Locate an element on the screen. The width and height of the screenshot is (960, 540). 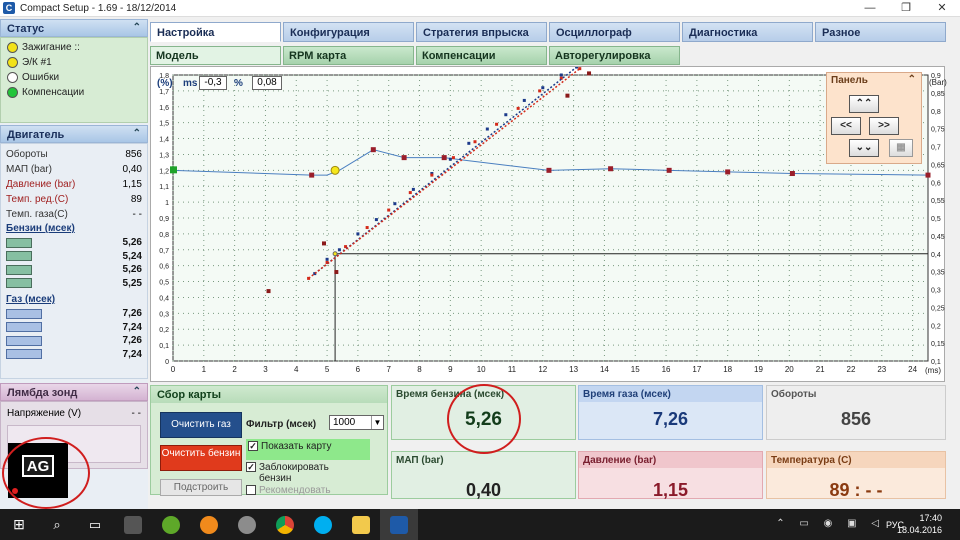
status-label: Компенсации is located at coordinates (53, 92).